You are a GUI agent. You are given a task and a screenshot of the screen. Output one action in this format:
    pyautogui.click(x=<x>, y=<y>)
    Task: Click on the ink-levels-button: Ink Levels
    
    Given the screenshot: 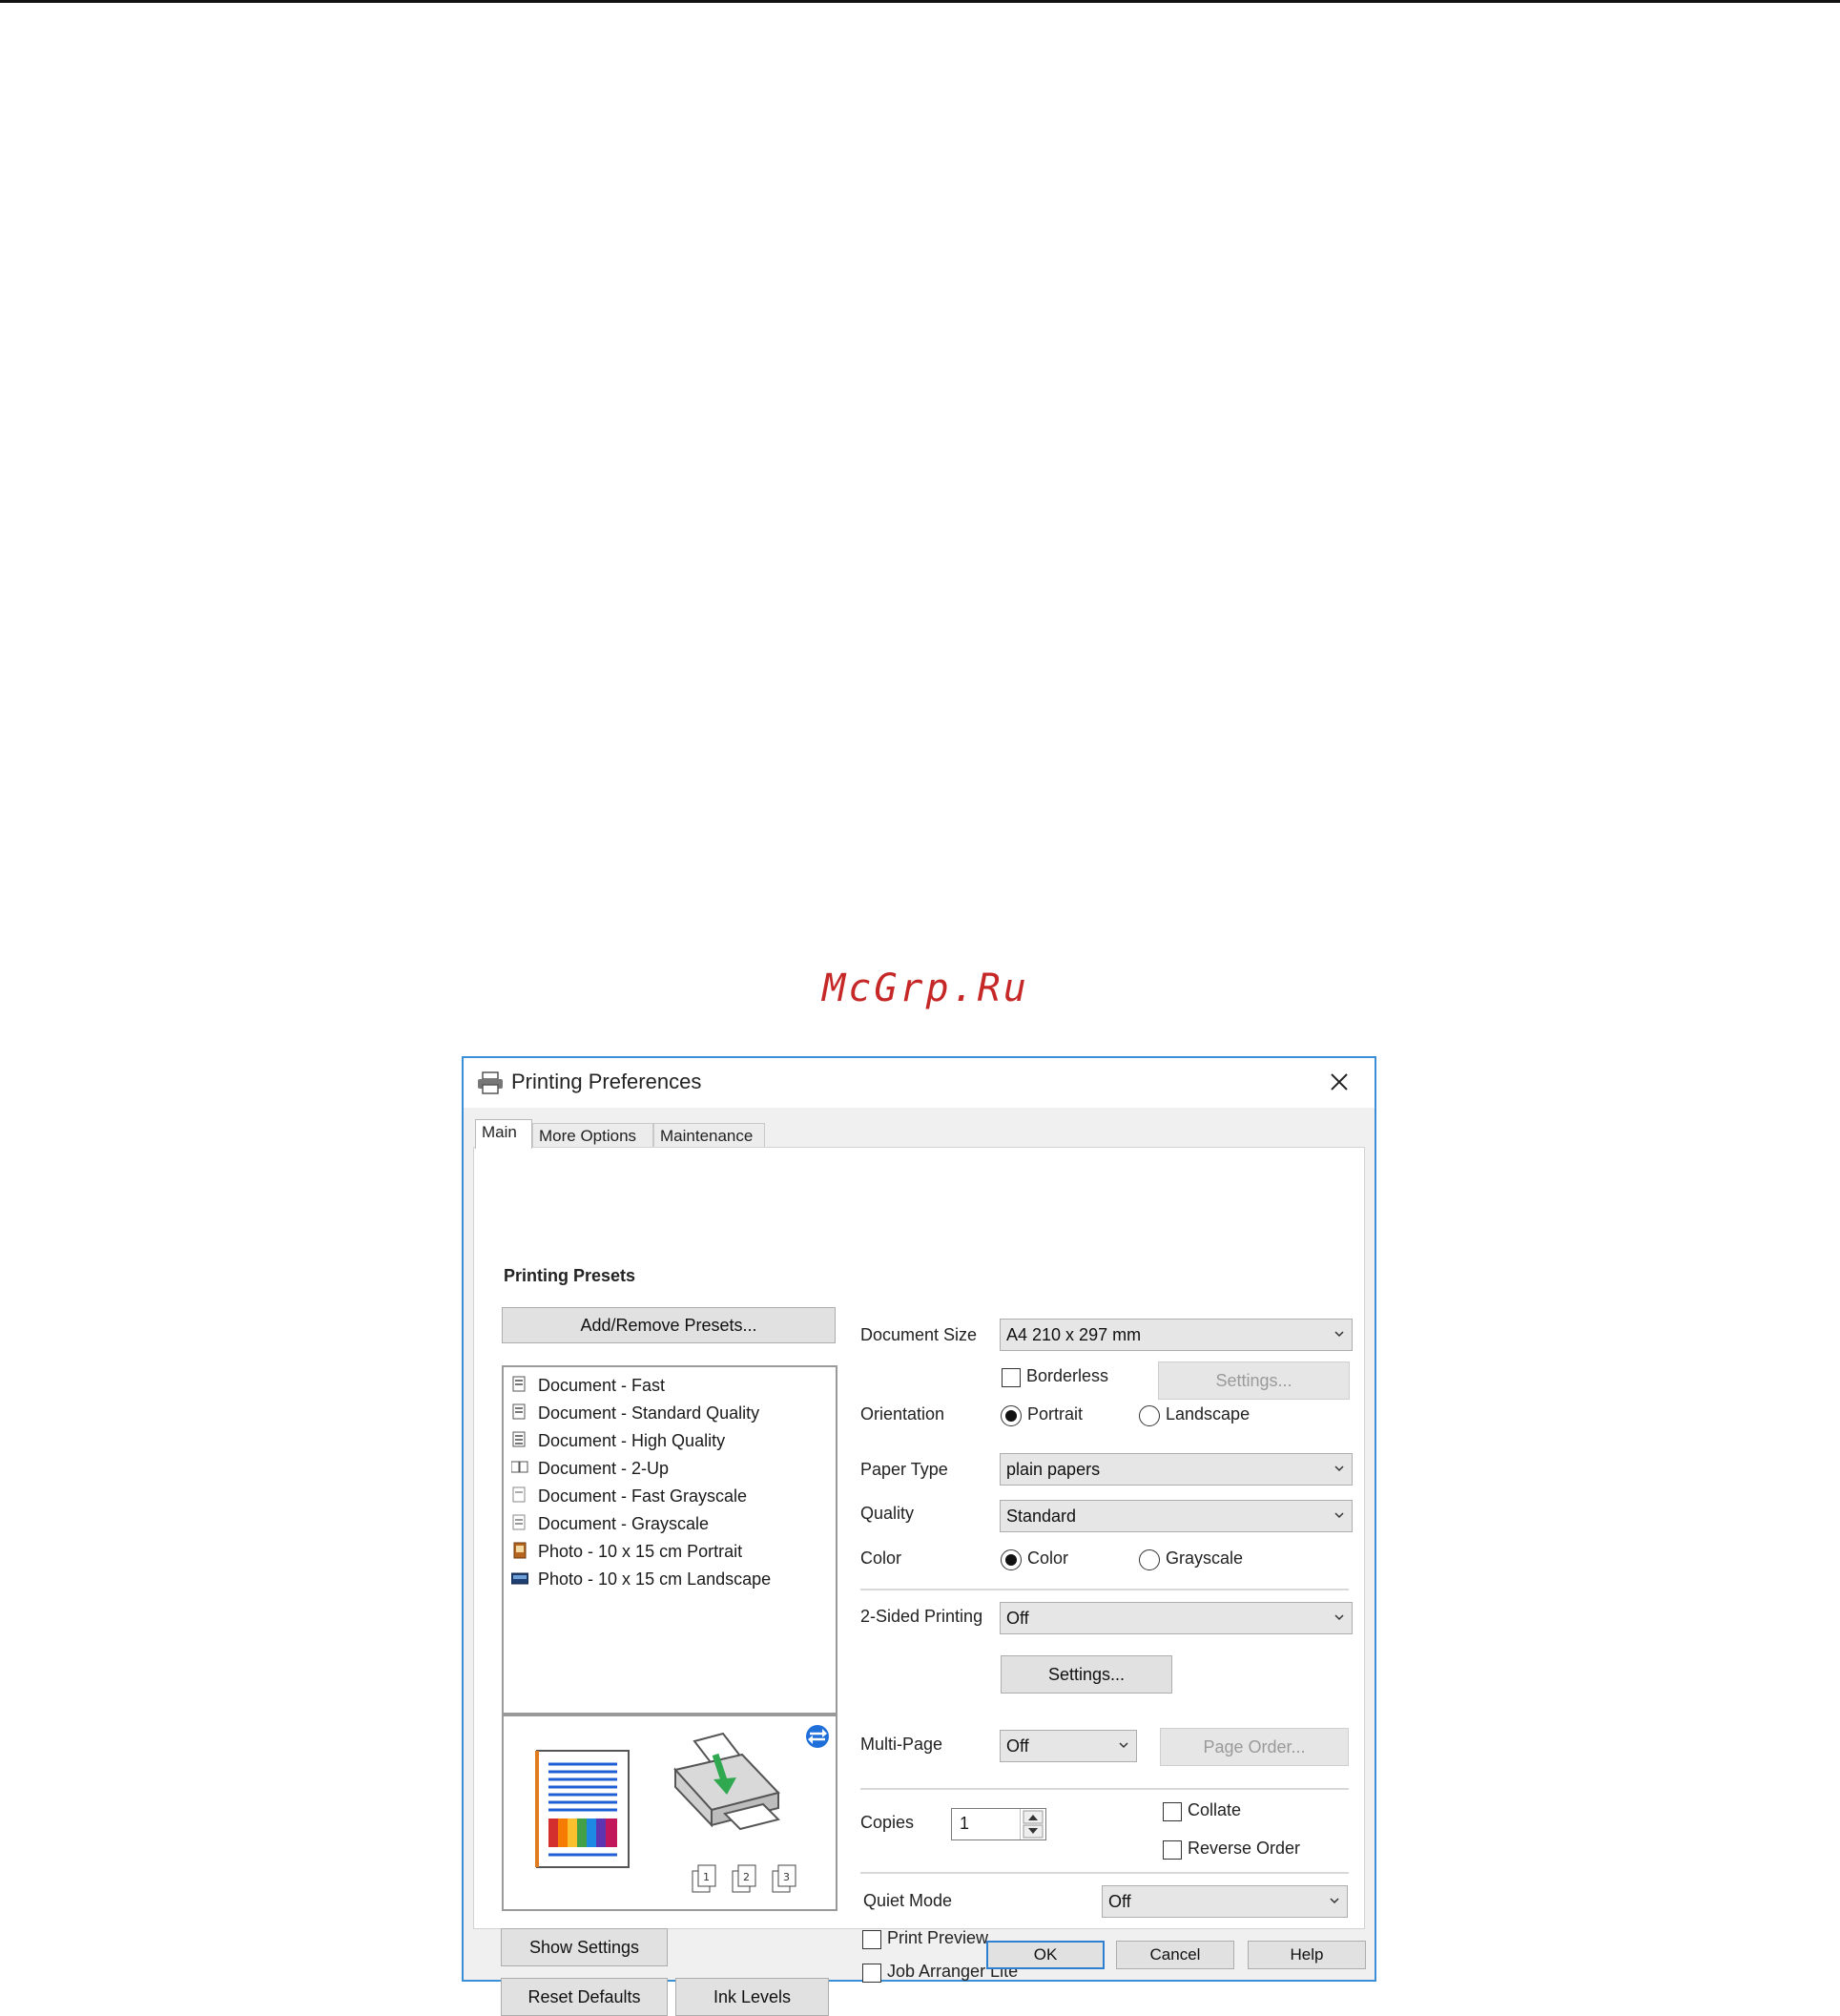 What is the action you would take?
    pyautogui.click(x=752, y=1997)
    